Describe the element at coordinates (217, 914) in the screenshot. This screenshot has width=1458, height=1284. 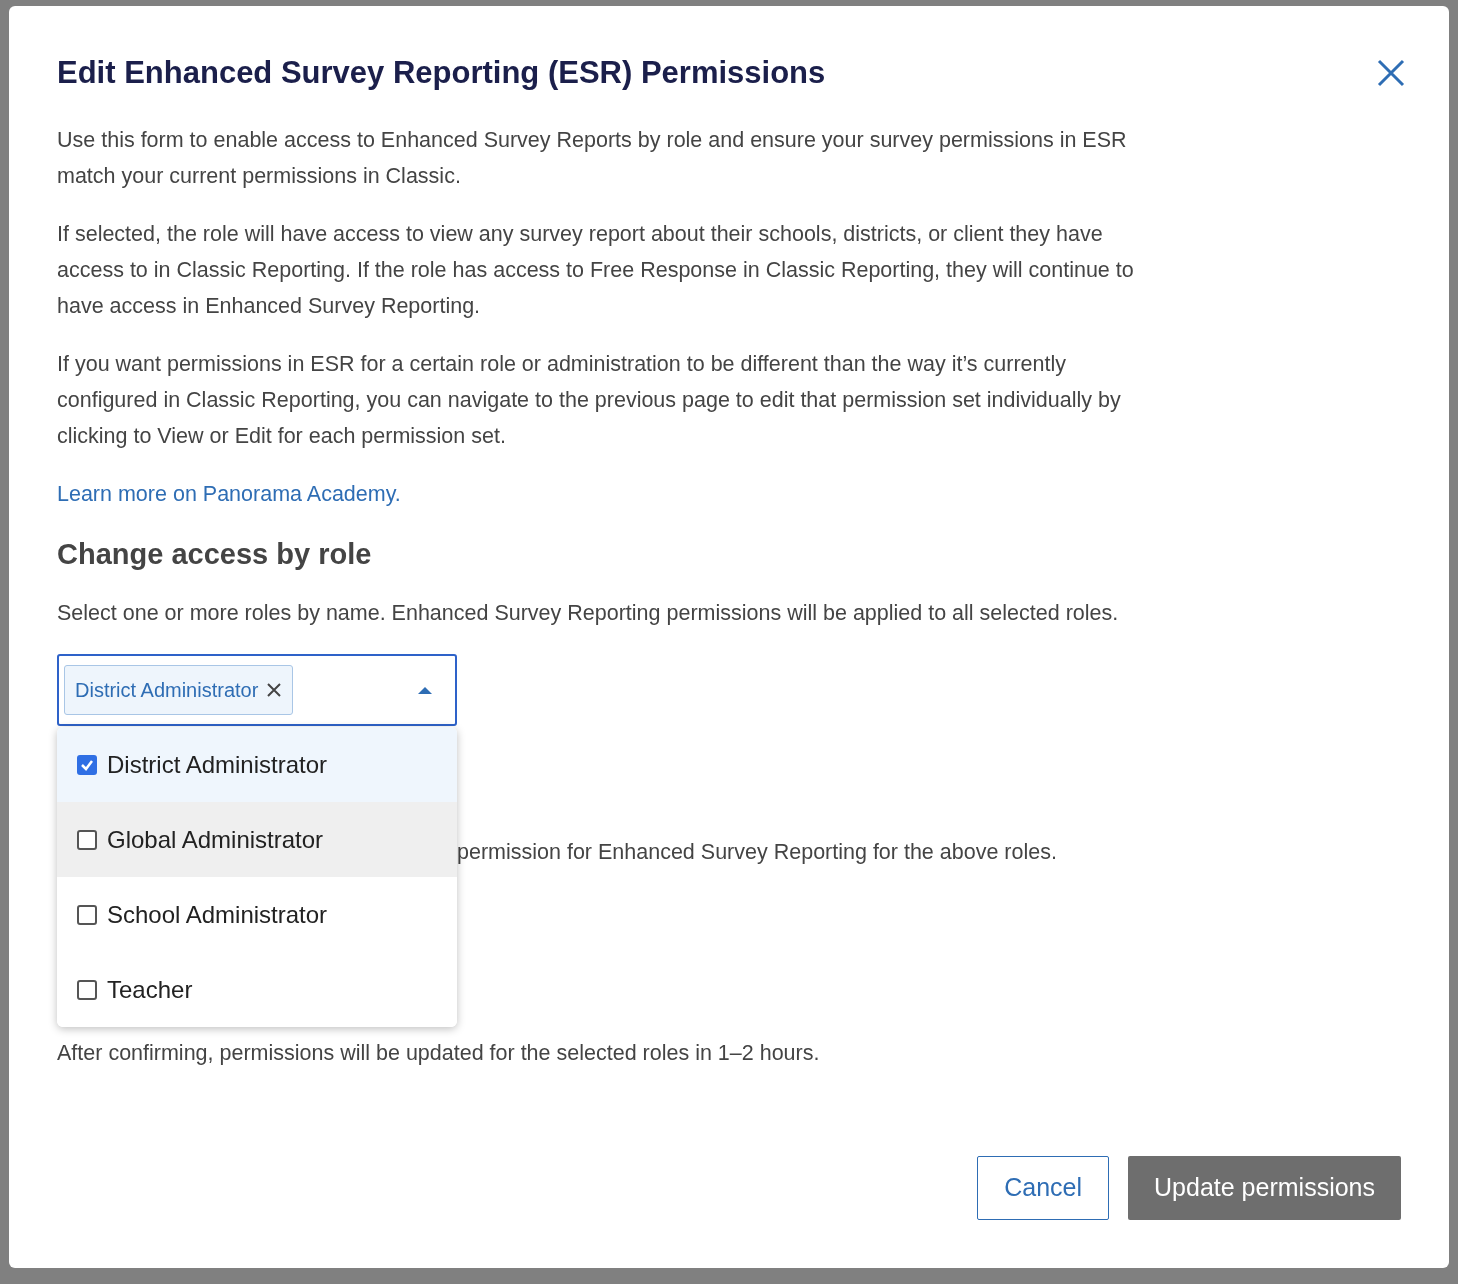
I see `option-label: School Administrator` at that location.